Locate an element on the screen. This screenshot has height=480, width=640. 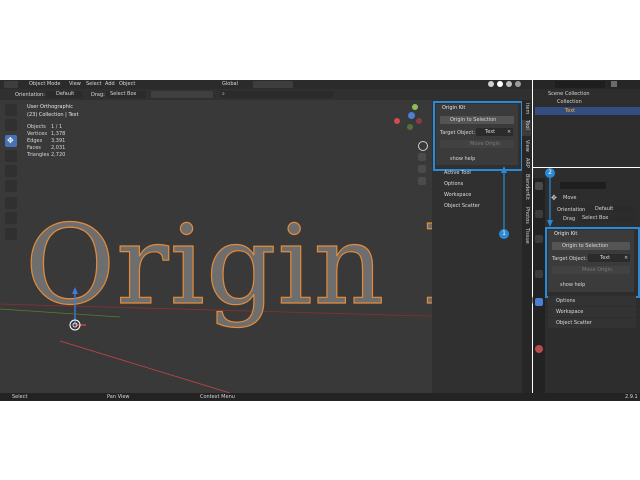
modifier-properties-icon is located at coordinates (539, 302).